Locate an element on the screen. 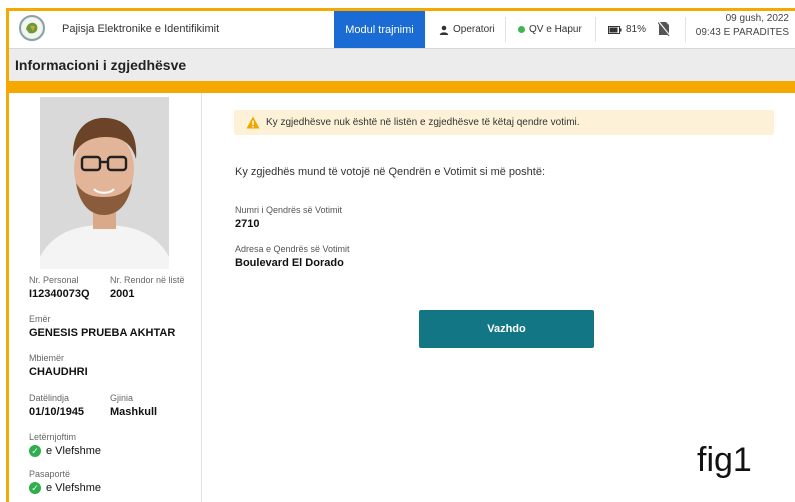  polling-status: QV e Hapur is located at coordinates (550, 29).